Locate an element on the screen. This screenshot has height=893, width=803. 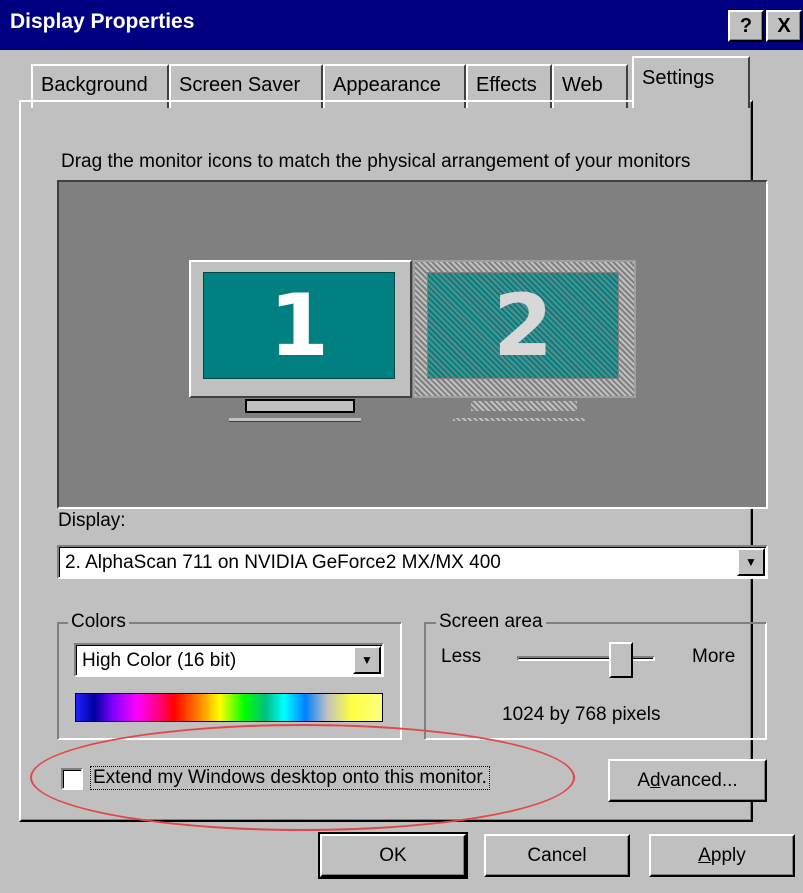
advanced-label-prefix: A is located at coordinates (643, 780).